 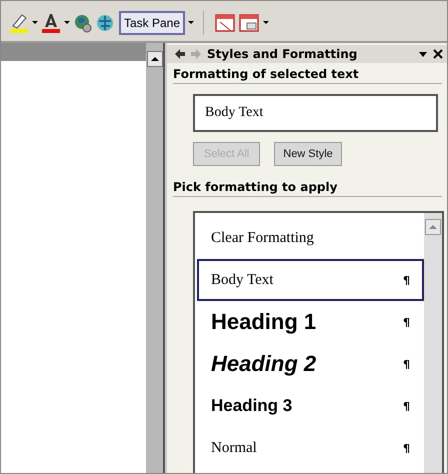 What do you see at coordinates (180, 54) in the screenshot?
I see `back-arrow-icon` at bounding box center [180, 54].